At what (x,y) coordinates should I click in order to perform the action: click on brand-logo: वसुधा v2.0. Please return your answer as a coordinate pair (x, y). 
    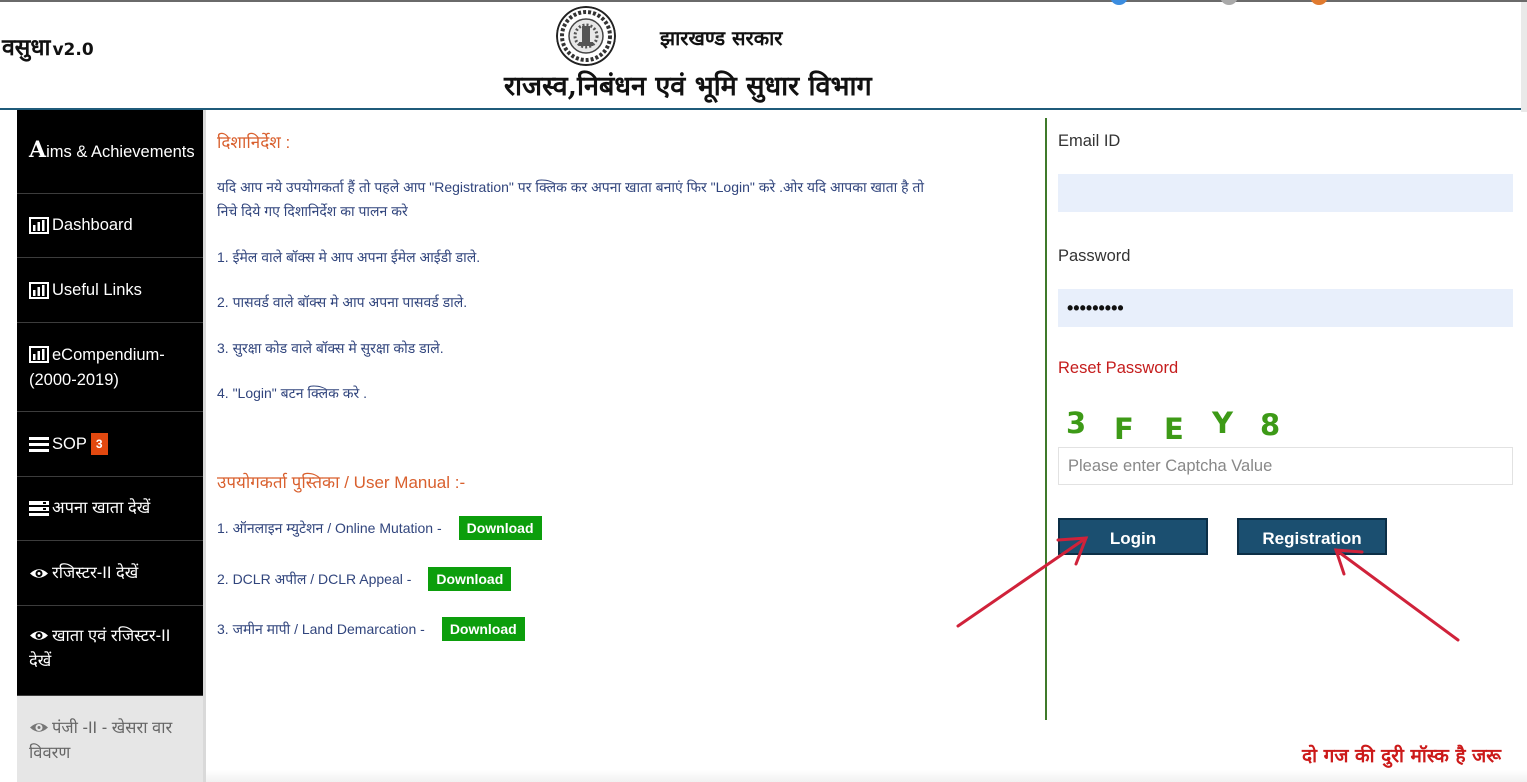
    Looking at the image, I should click on (48, 46).